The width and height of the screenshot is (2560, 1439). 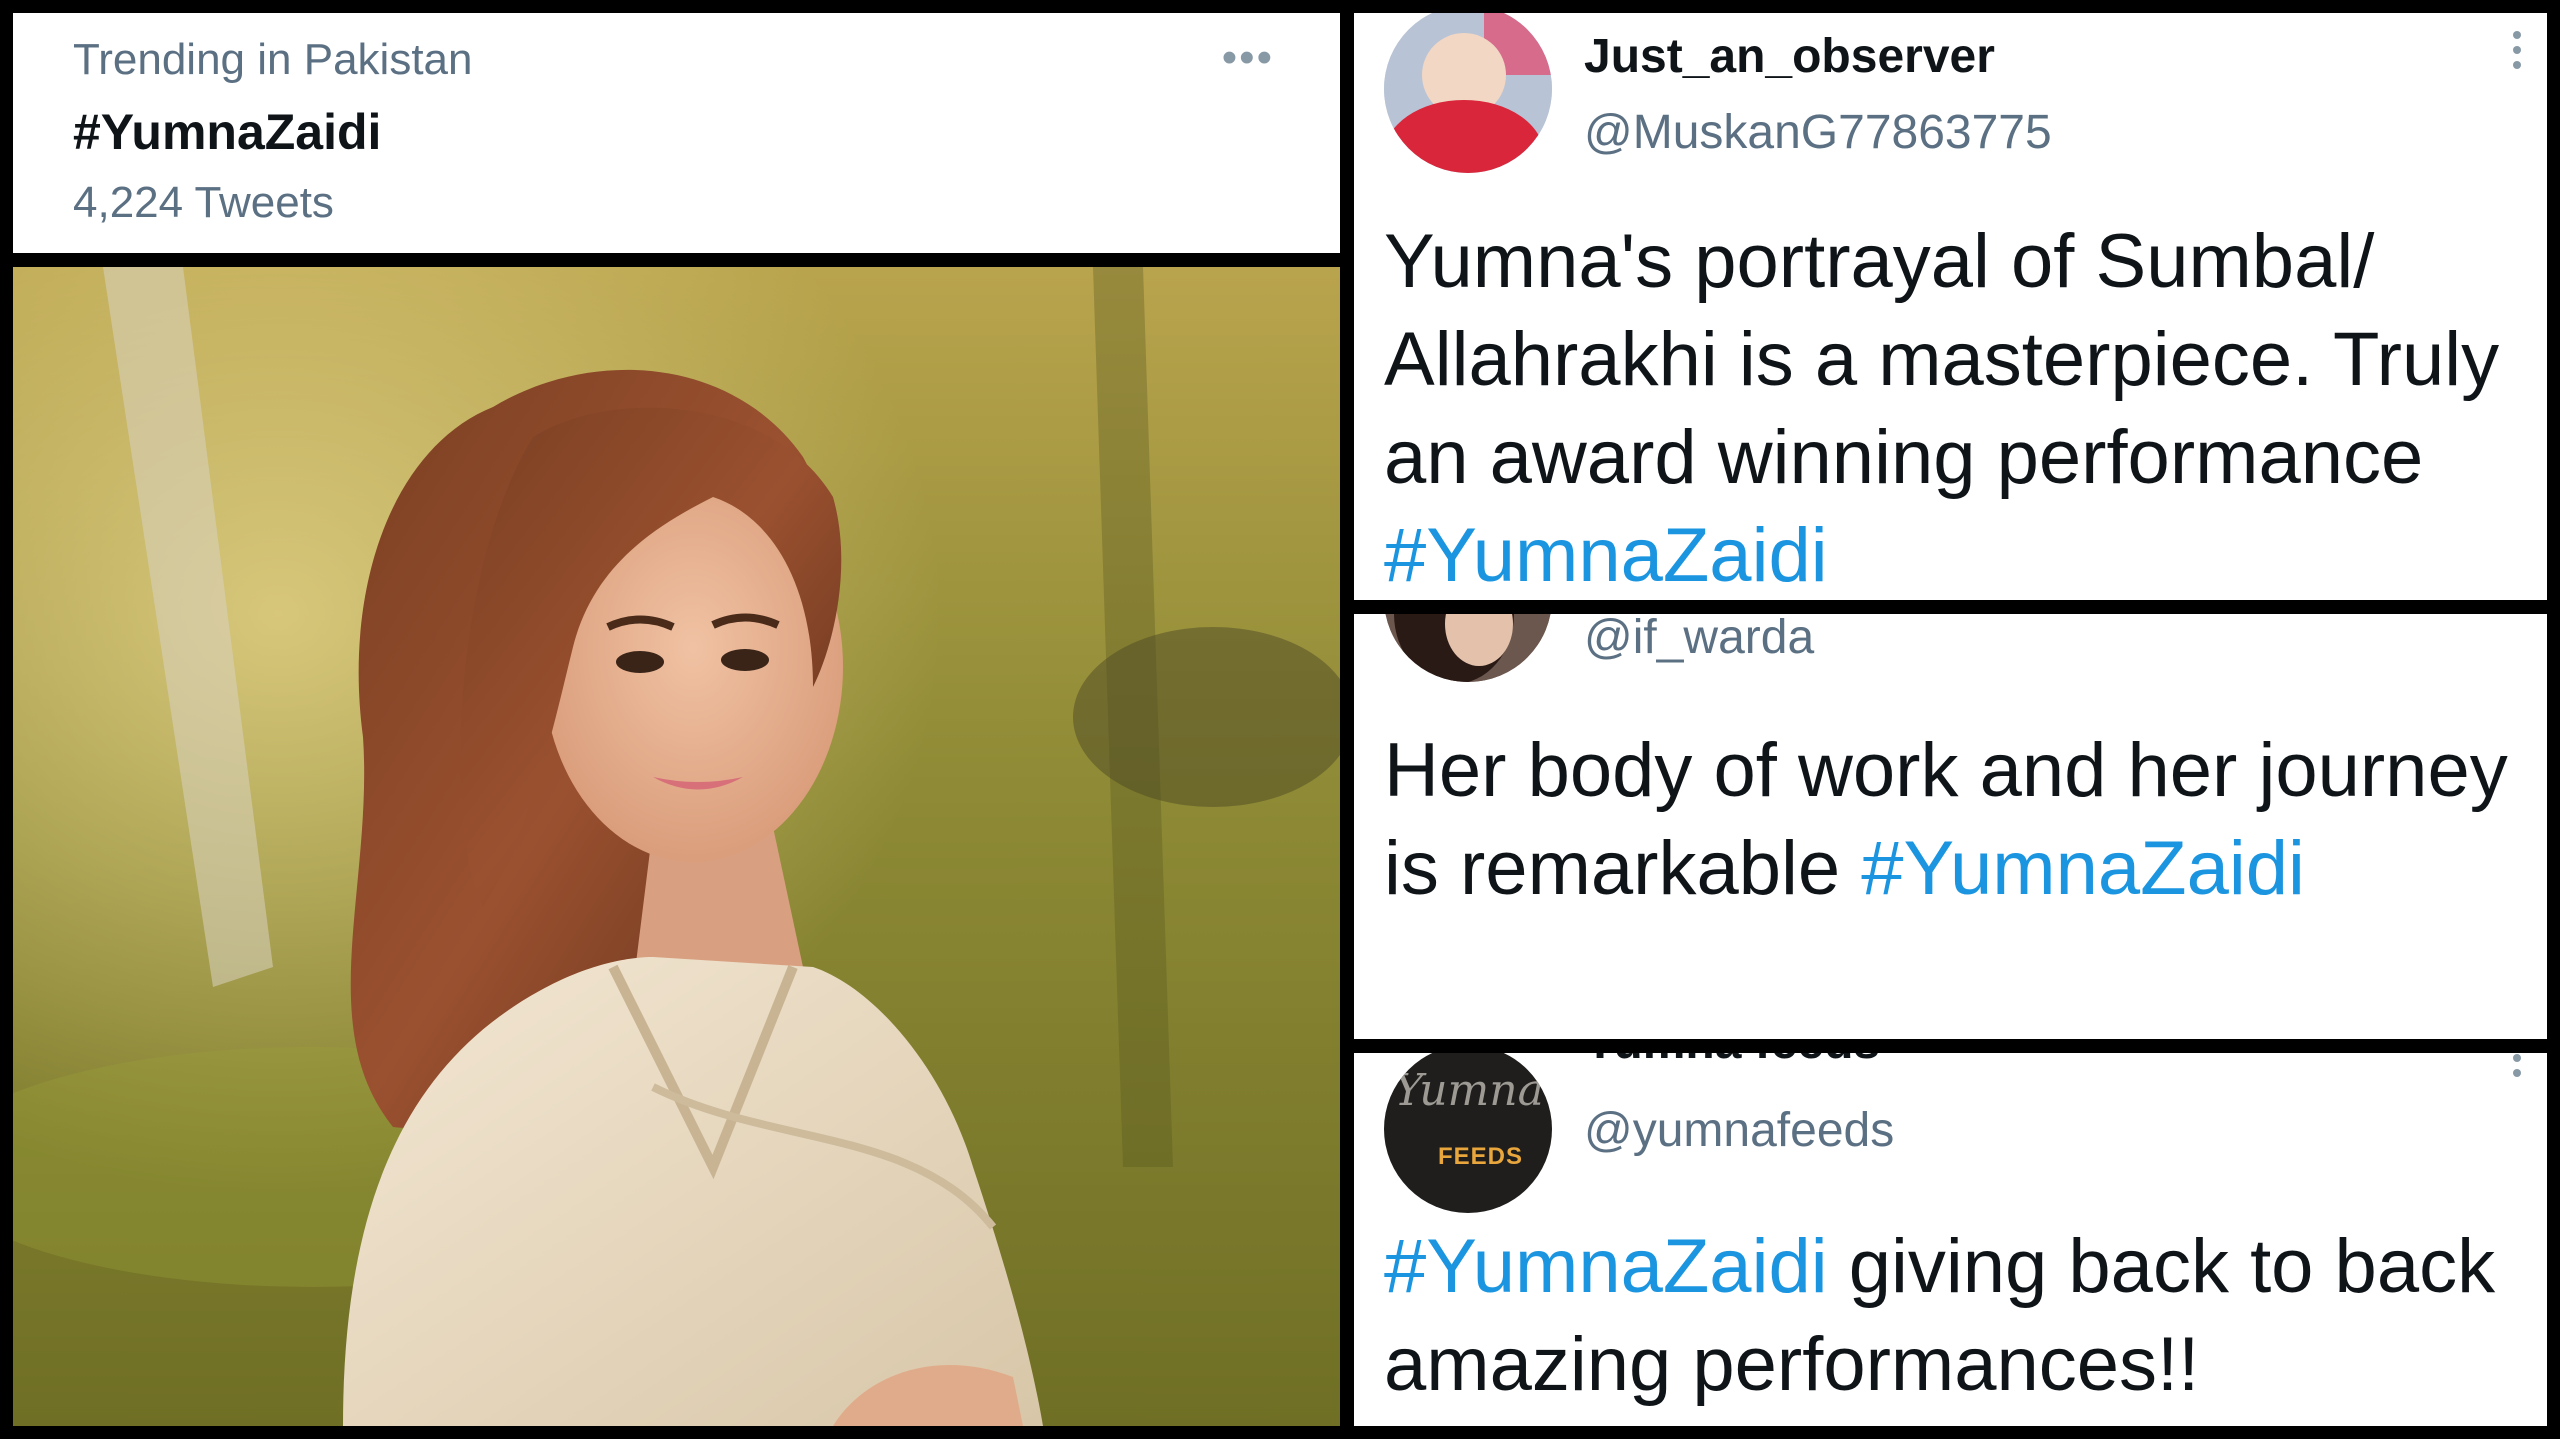 What do you see at coordinates (1818, 132) in the screenshot?
I see `user-handle: @MuskanG77863775` at bounding box center [1818, 132].